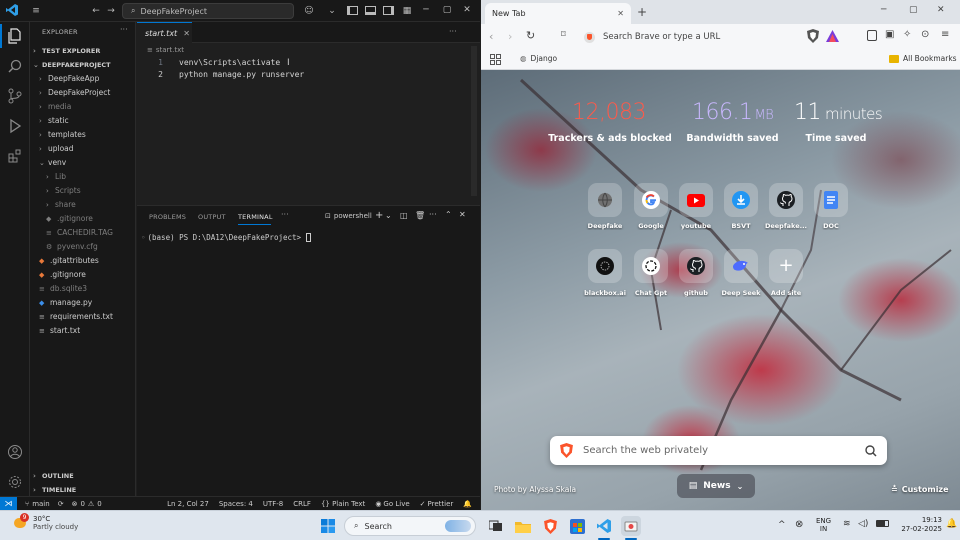 The height and width of the screenshot is (540, 960). What do you see at coordinates (420, 215) in the screenshot?
I see `trash-icon: 🗑` at bounding box center [420, 215].